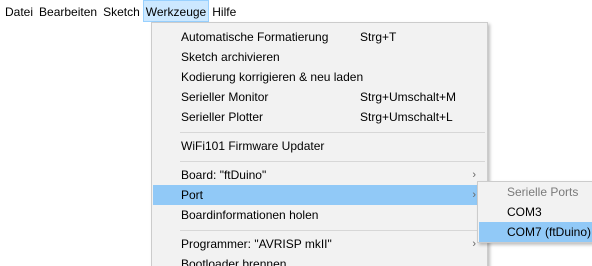 This screenshot has height=266, width=592. Describe the element at coordinates (319, 57) in the screenshot. I see `menu-item-archive-sketch: Sketch archivieren` at that location.